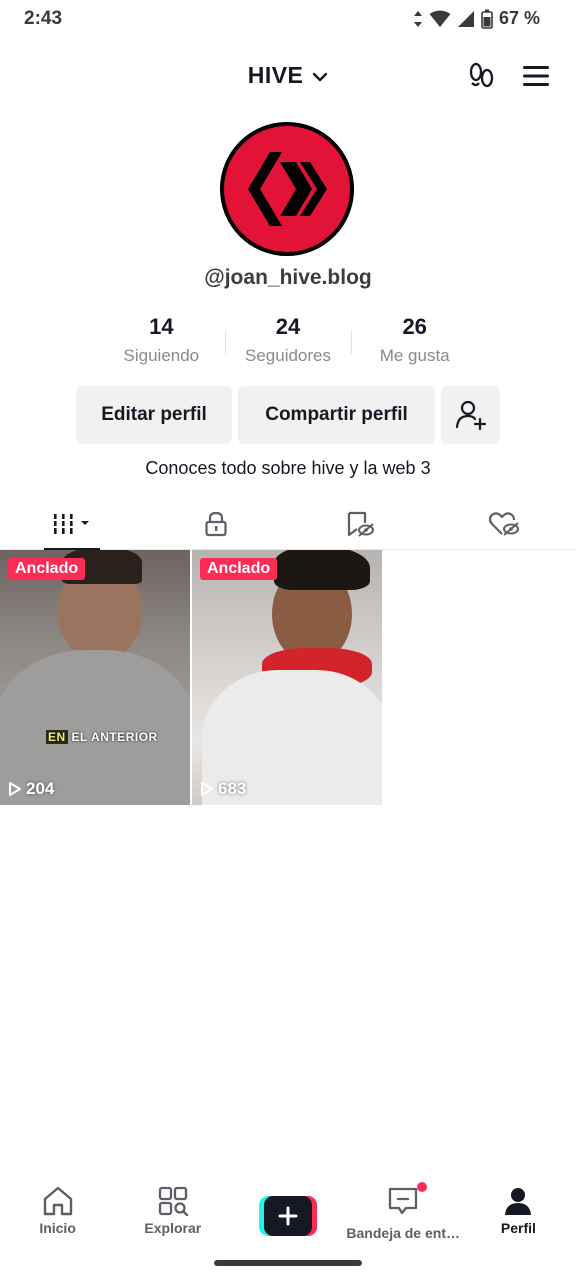  I want to click on add-friends-button, so click(470, 415).